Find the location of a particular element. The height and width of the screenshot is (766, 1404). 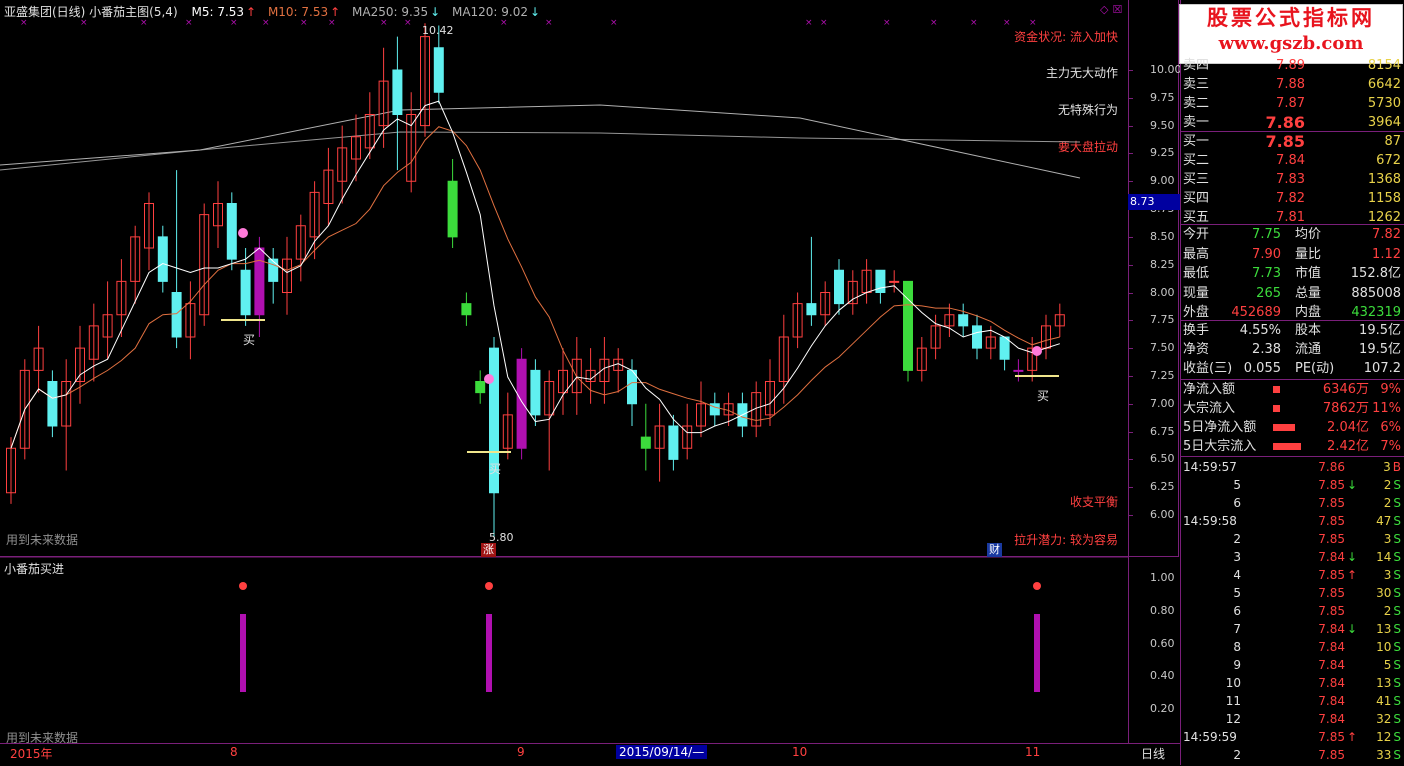

tick-time: 10 is located at coordinates (1233, 683).